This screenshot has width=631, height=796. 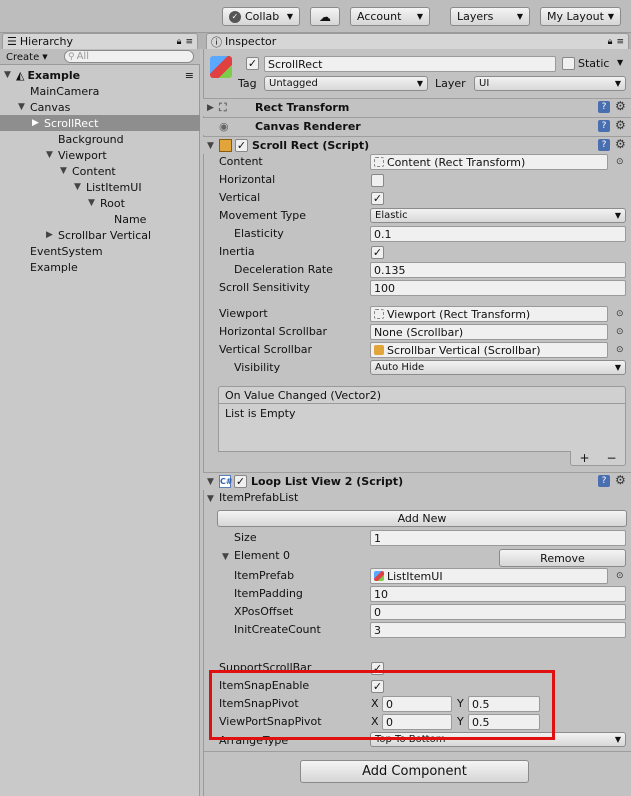 What do you see at coordinates (489, 162) in the screenshot?
I see `content-field: Content (Rect Transform)` at bounding box center [489, 162].